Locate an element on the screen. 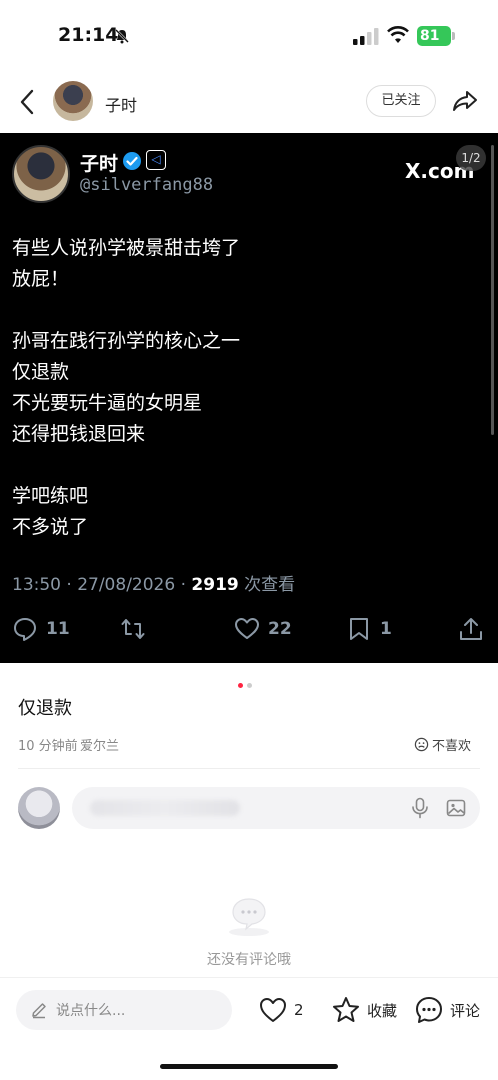 This screenshot has width=498, height=1080. image-icon is located at coordinates (456, 808).